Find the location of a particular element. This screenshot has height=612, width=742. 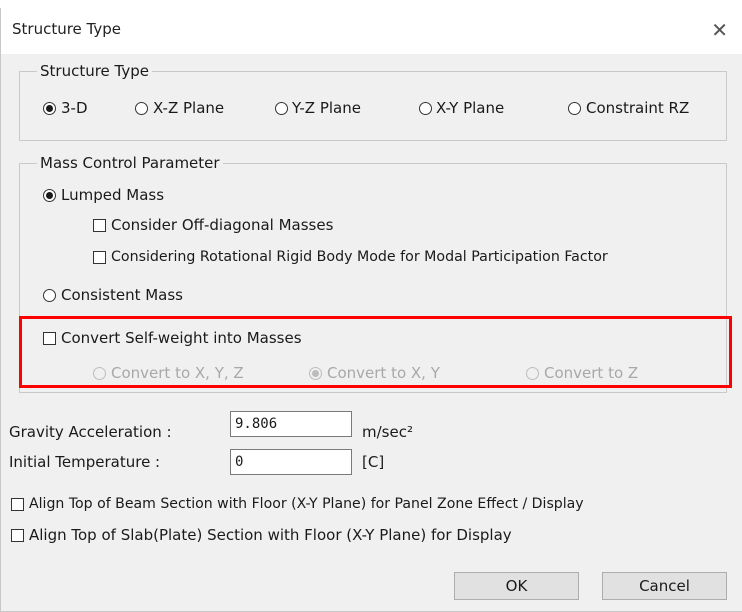

checkbox-convert-self-weight-label: Convert Self-weight into Masses is located at coordinates (181, 338).